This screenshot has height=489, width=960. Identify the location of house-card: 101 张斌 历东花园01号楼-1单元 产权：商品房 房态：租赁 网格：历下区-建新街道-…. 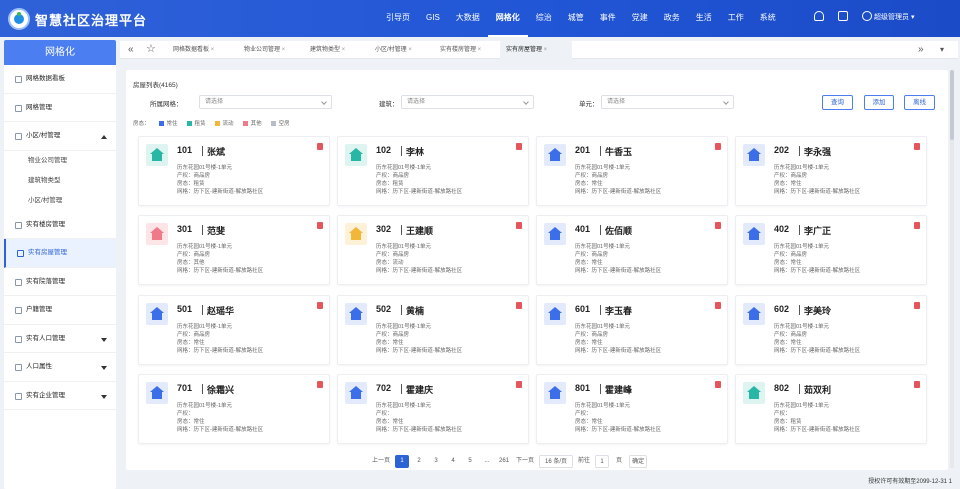
(234, 171).